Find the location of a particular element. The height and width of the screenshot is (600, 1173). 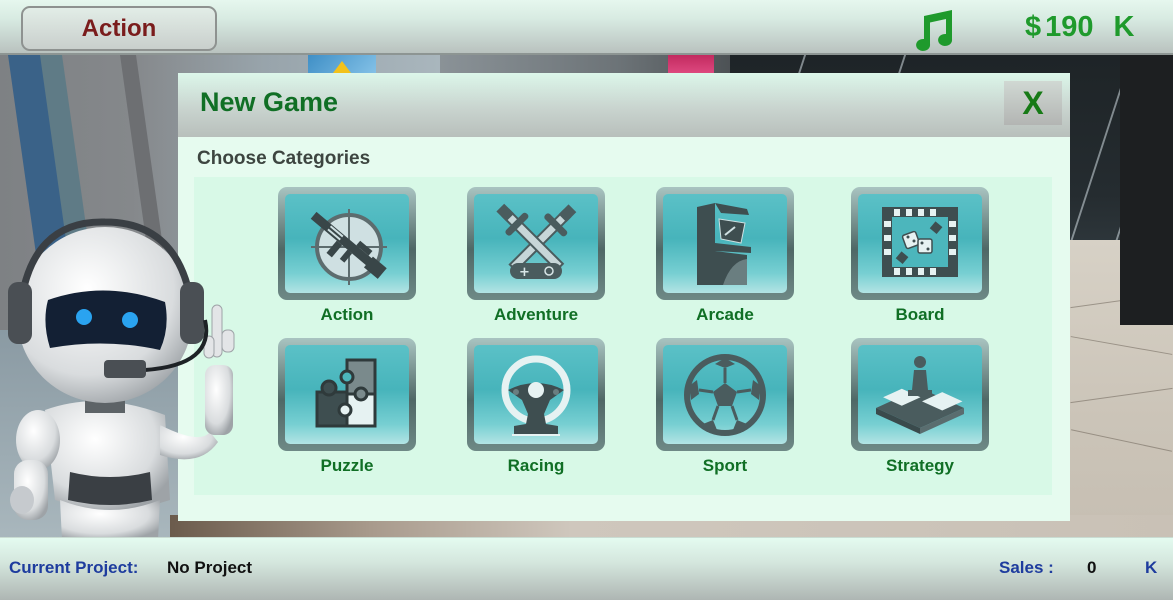

chess-pawn-board-icon is located at coordinates (920, 394).